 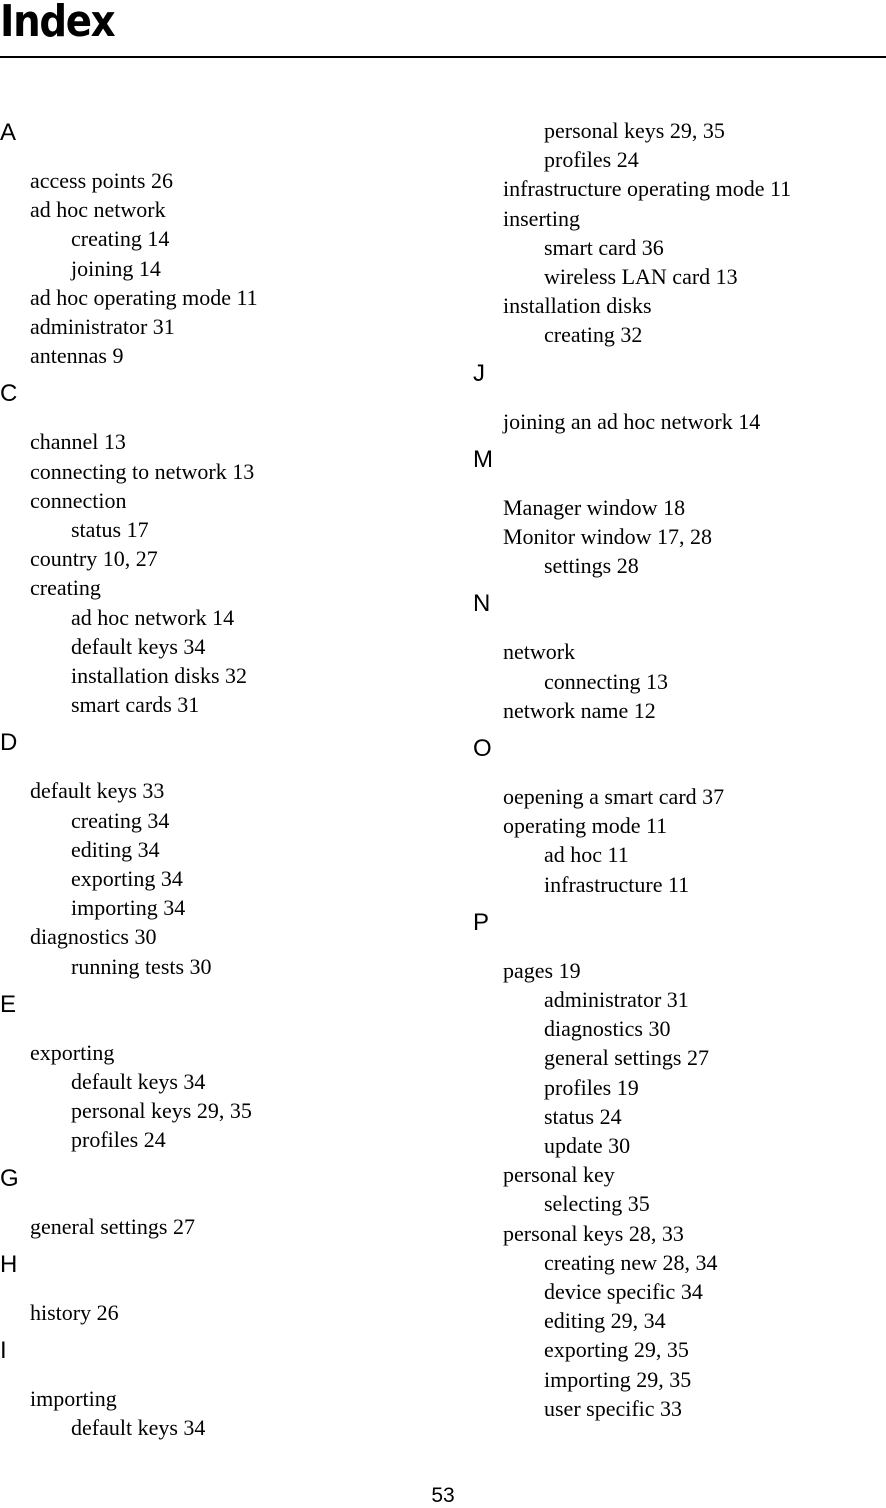 What do you see at coordinates (482, 748) in the screenshot?
I see `index-letter-heading: O` at bounding box center [482, 748].